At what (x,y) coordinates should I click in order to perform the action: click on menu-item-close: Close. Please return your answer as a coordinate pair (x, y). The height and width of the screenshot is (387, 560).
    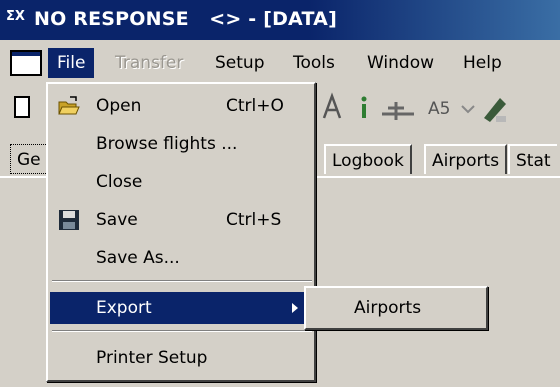
    Looking at the image, I should click on (182, 182).